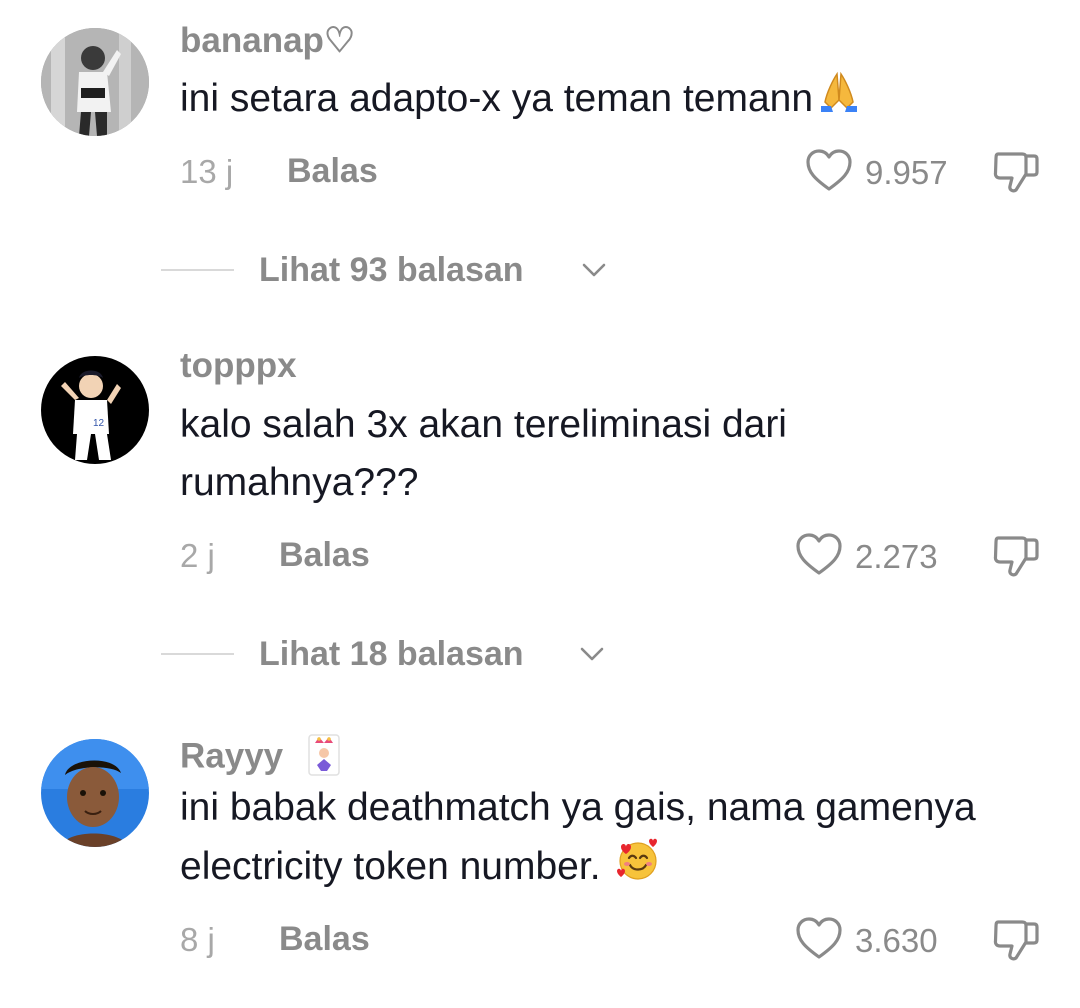 Image resolution: width=1080 pixels, height=1008 pixels. I want to click on joker-card-icon, so click(324, 758).